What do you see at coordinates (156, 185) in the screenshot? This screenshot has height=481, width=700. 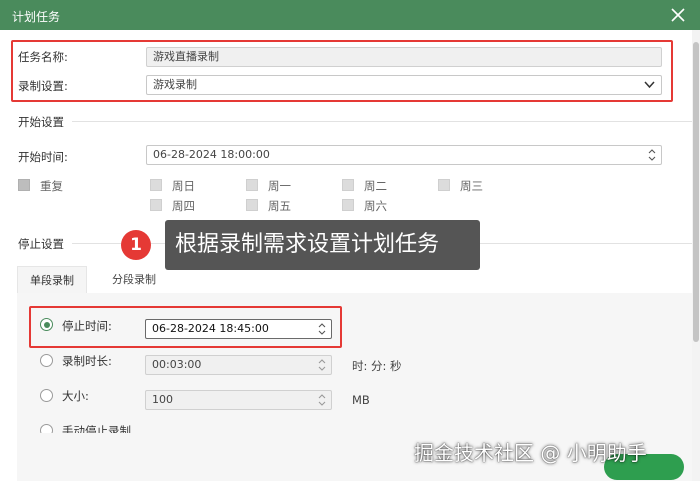 I see `day-checkbox-sun` at bounding box center [156, 185].